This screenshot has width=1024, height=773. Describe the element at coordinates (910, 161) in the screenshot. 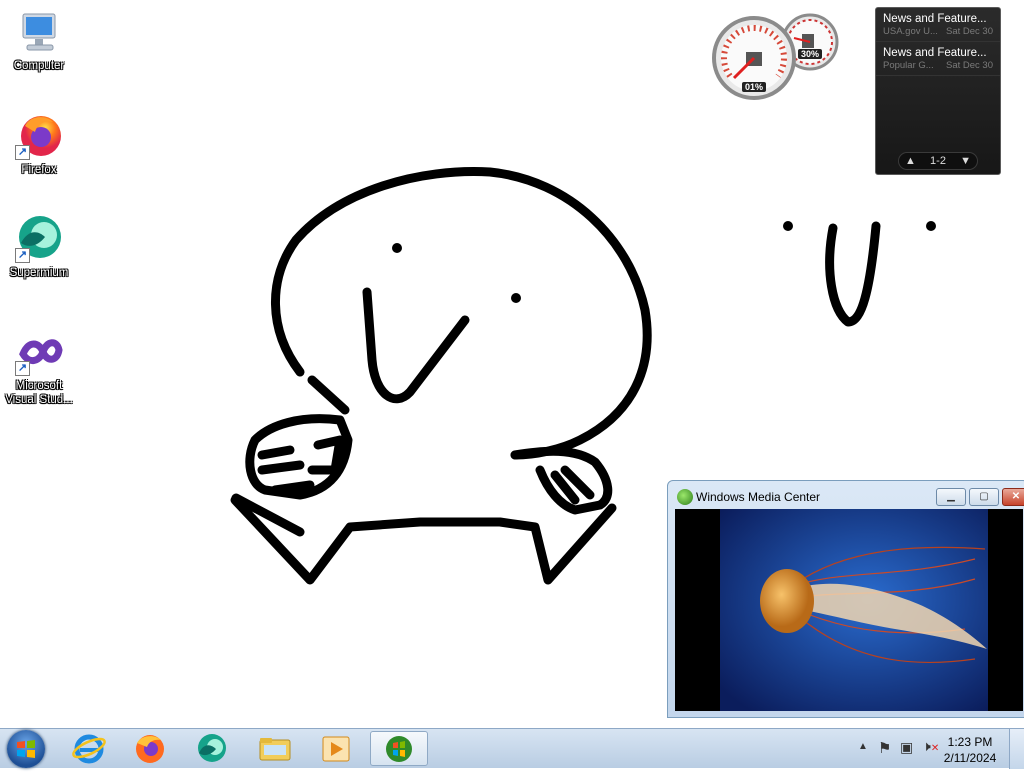

I see `pager-prev-icon: ▲` at that location.